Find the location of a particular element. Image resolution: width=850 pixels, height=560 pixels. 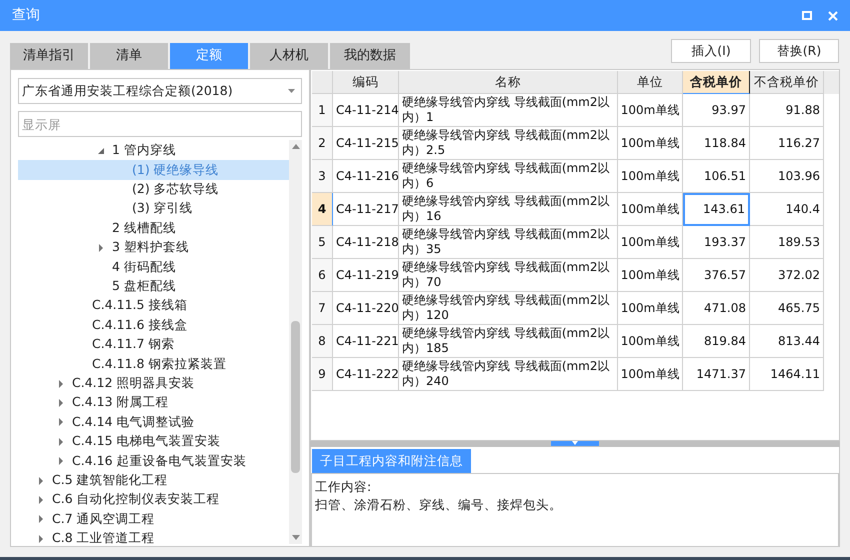

table-cell: C4-11-217 is located at coordinates (366, 209).